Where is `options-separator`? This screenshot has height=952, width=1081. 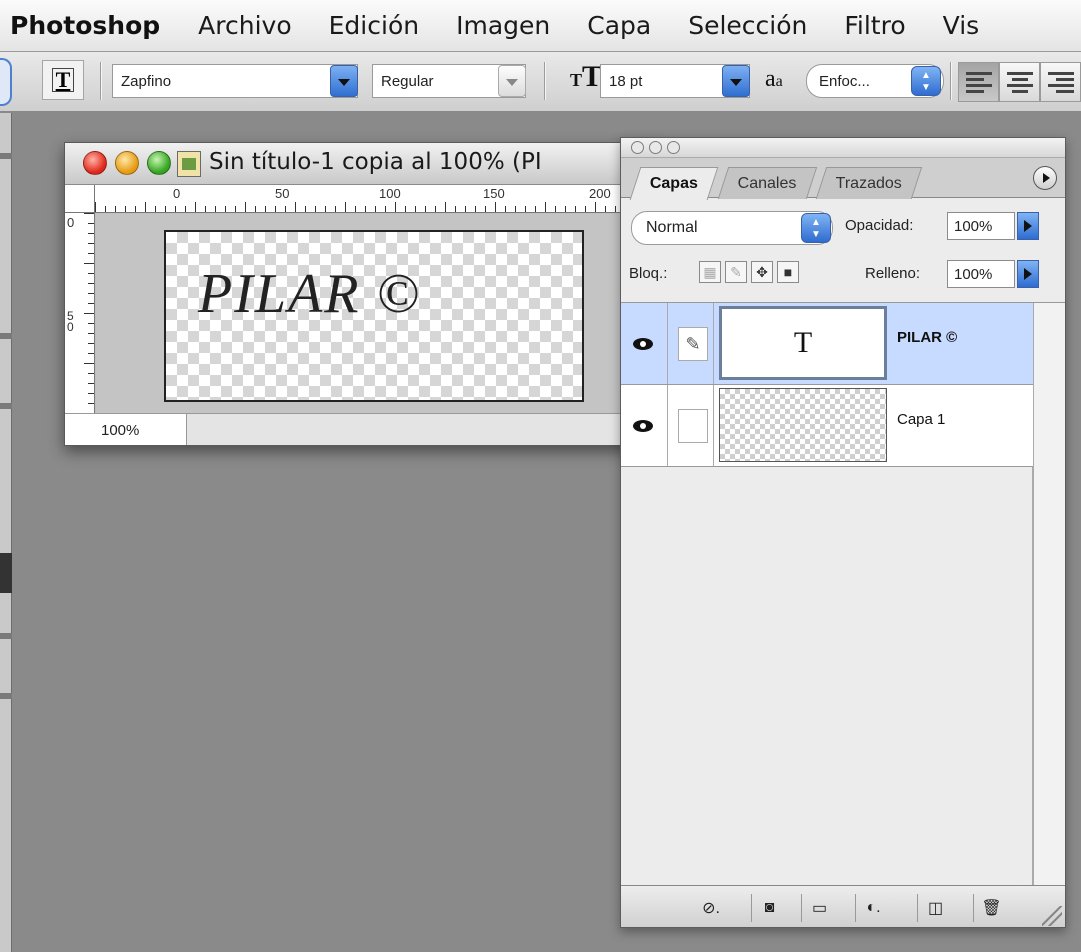 options-separator is located at coordinates (951, 81).